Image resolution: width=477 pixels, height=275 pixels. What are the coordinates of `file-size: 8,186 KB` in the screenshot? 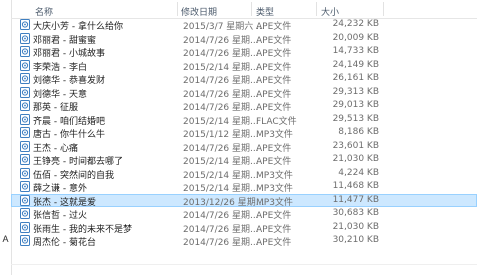 It's located at (358, 132).